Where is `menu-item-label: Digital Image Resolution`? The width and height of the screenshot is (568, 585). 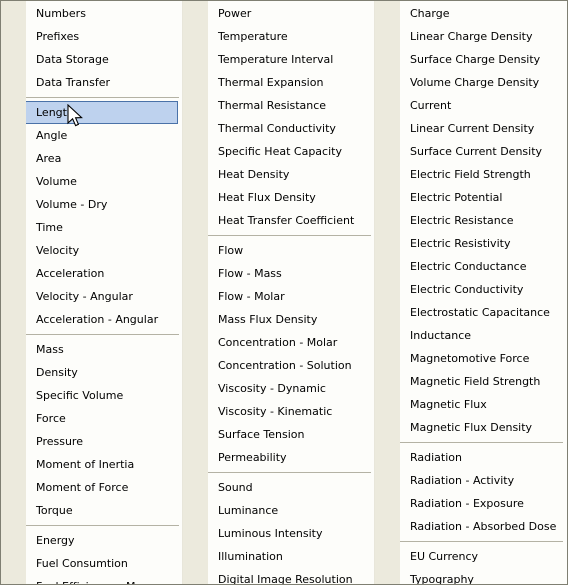
menu-item-label: Digital Image Resolution is located at coordinates (285, 578).